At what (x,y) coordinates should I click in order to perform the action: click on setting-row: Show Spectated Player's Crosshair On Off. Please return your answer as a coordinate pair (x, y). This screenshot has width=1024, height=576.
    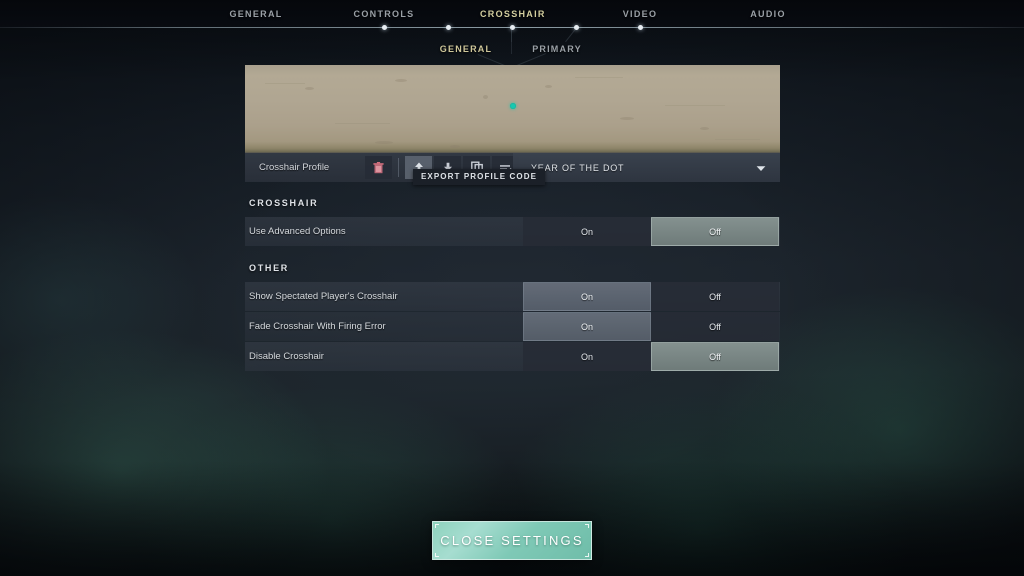
    Looking at the image, I should click on (512, 296).